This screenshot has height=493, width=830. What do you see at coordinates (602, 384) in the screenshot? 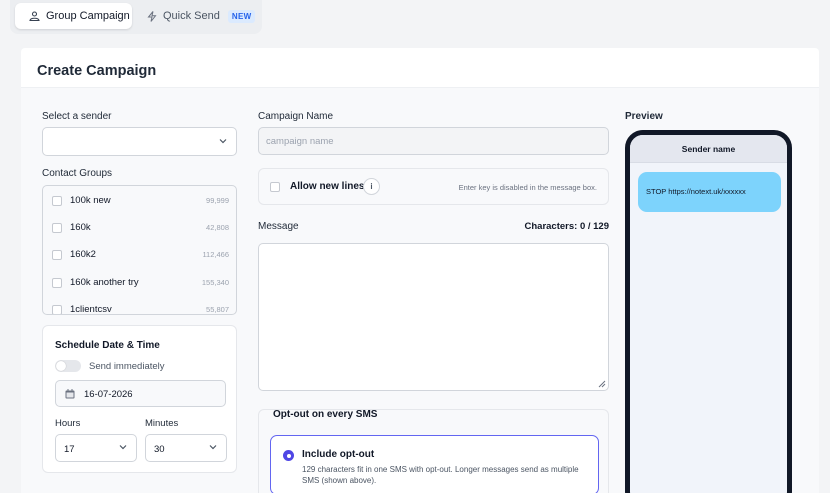
I see `resize-handle-icon` at bounding box center [602, 384].